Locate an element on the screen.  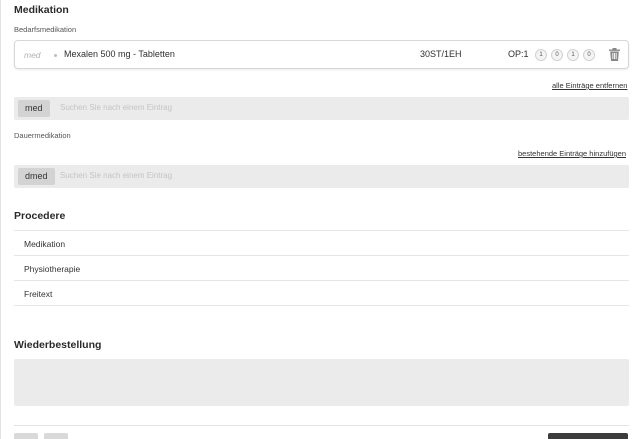
medication-type-tag: med is located at coordinates (32, 55).